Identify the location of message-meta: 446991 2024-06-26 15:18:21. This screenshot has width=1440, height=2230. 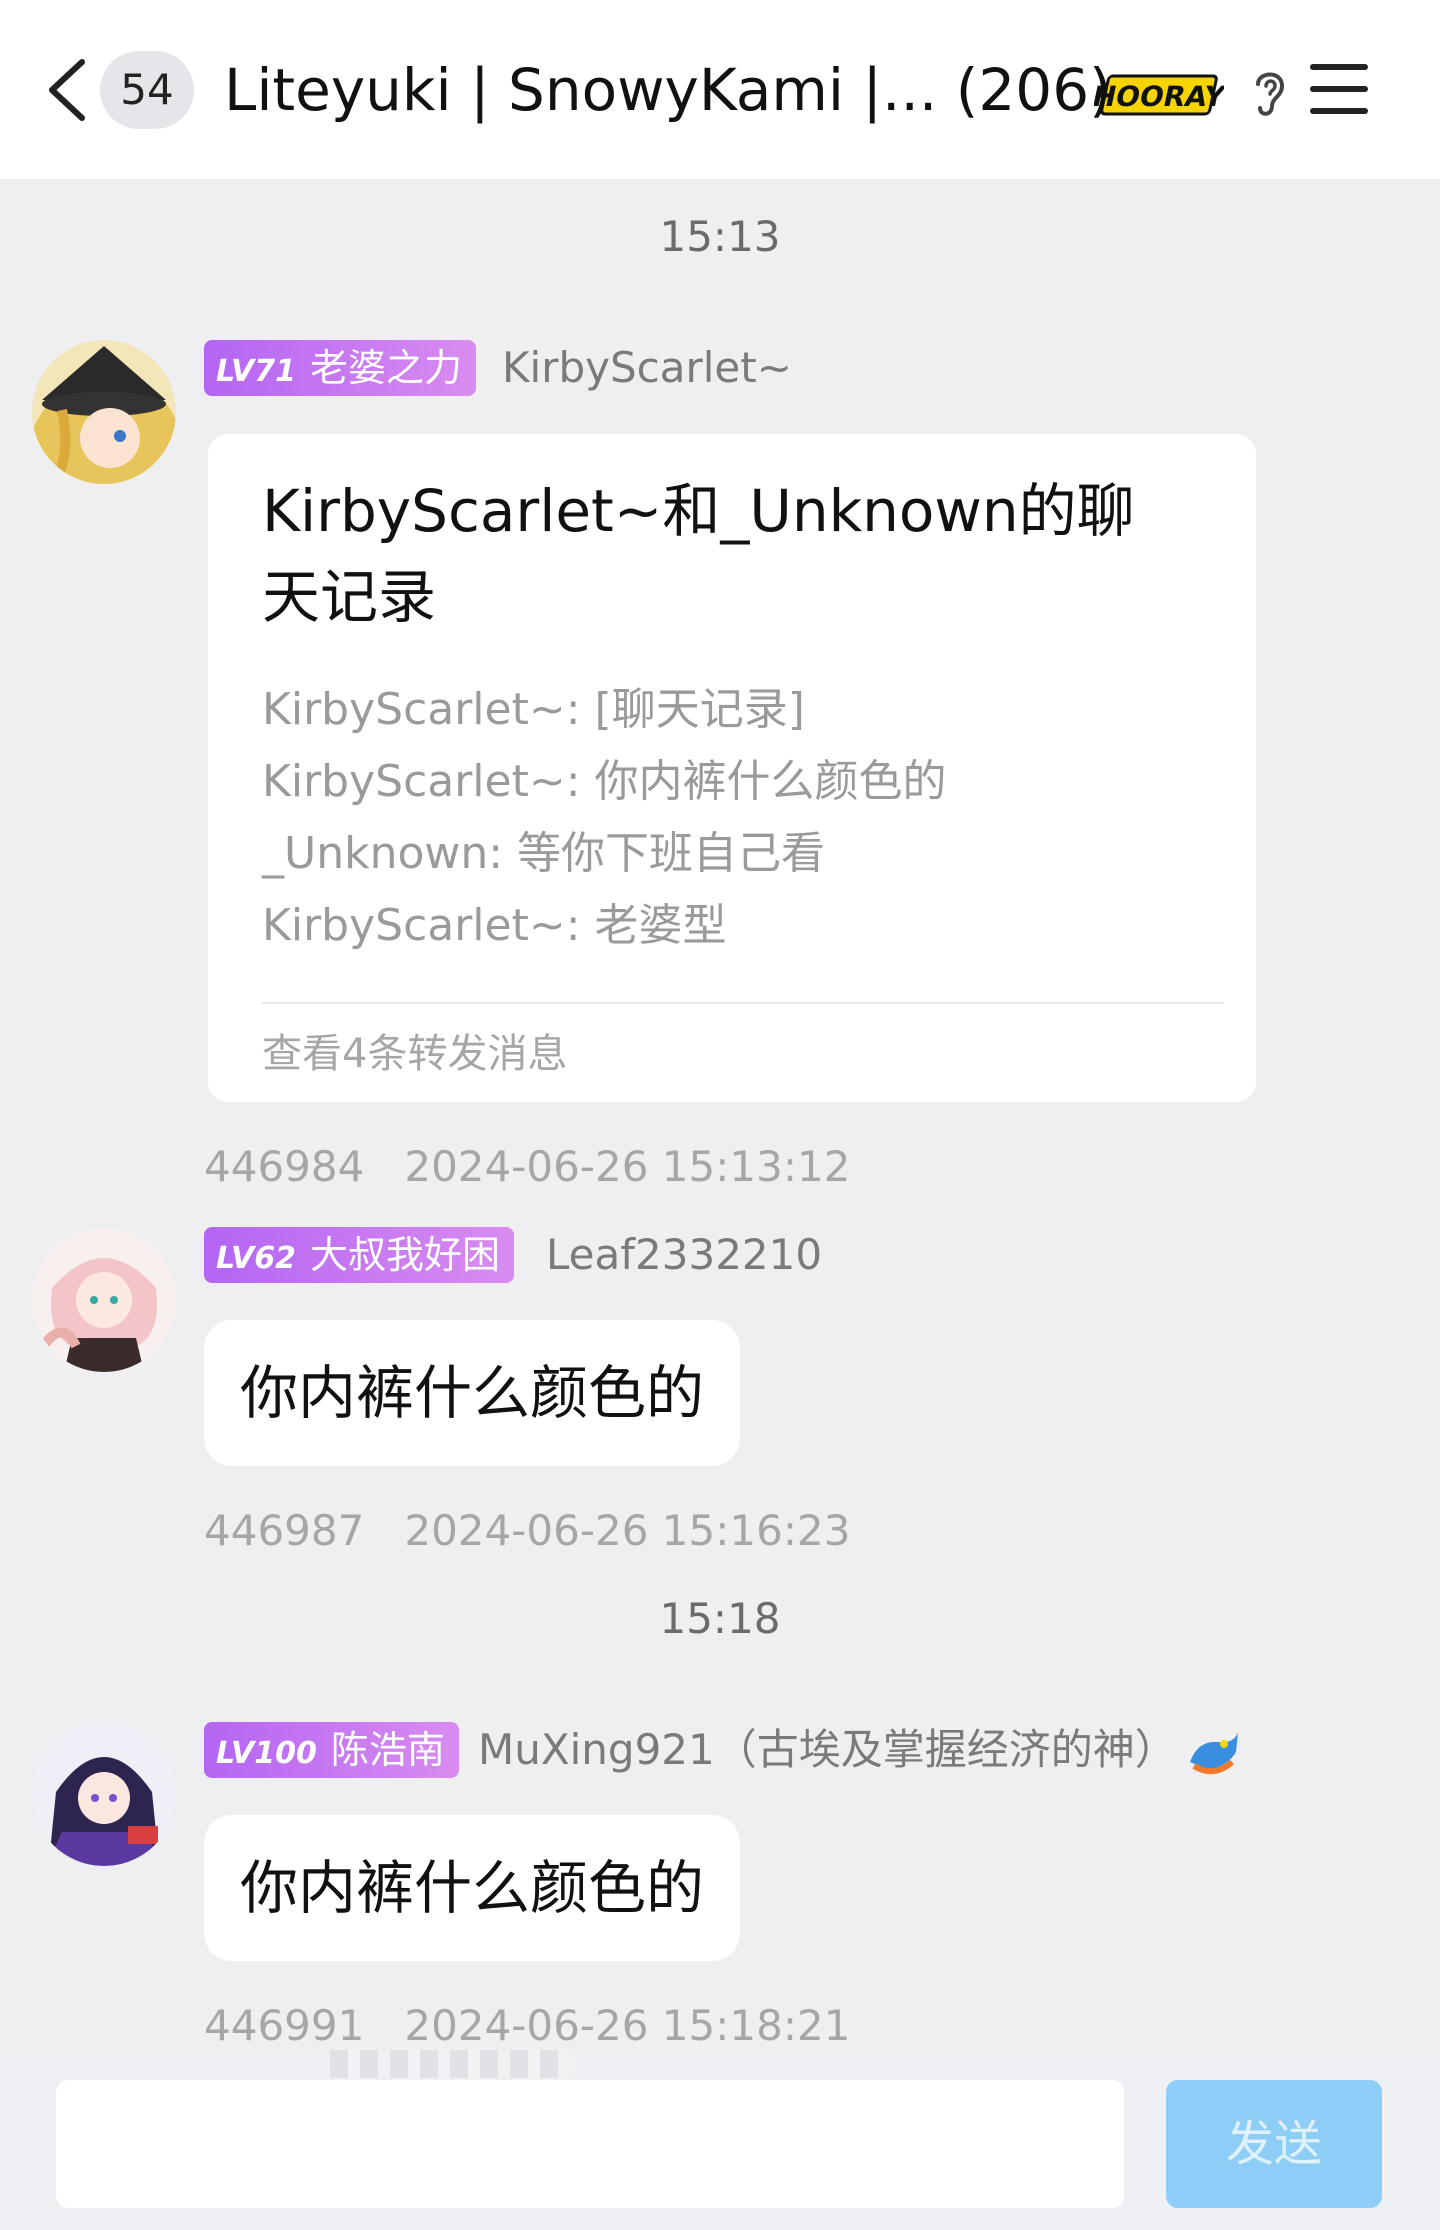
(527, 2025).